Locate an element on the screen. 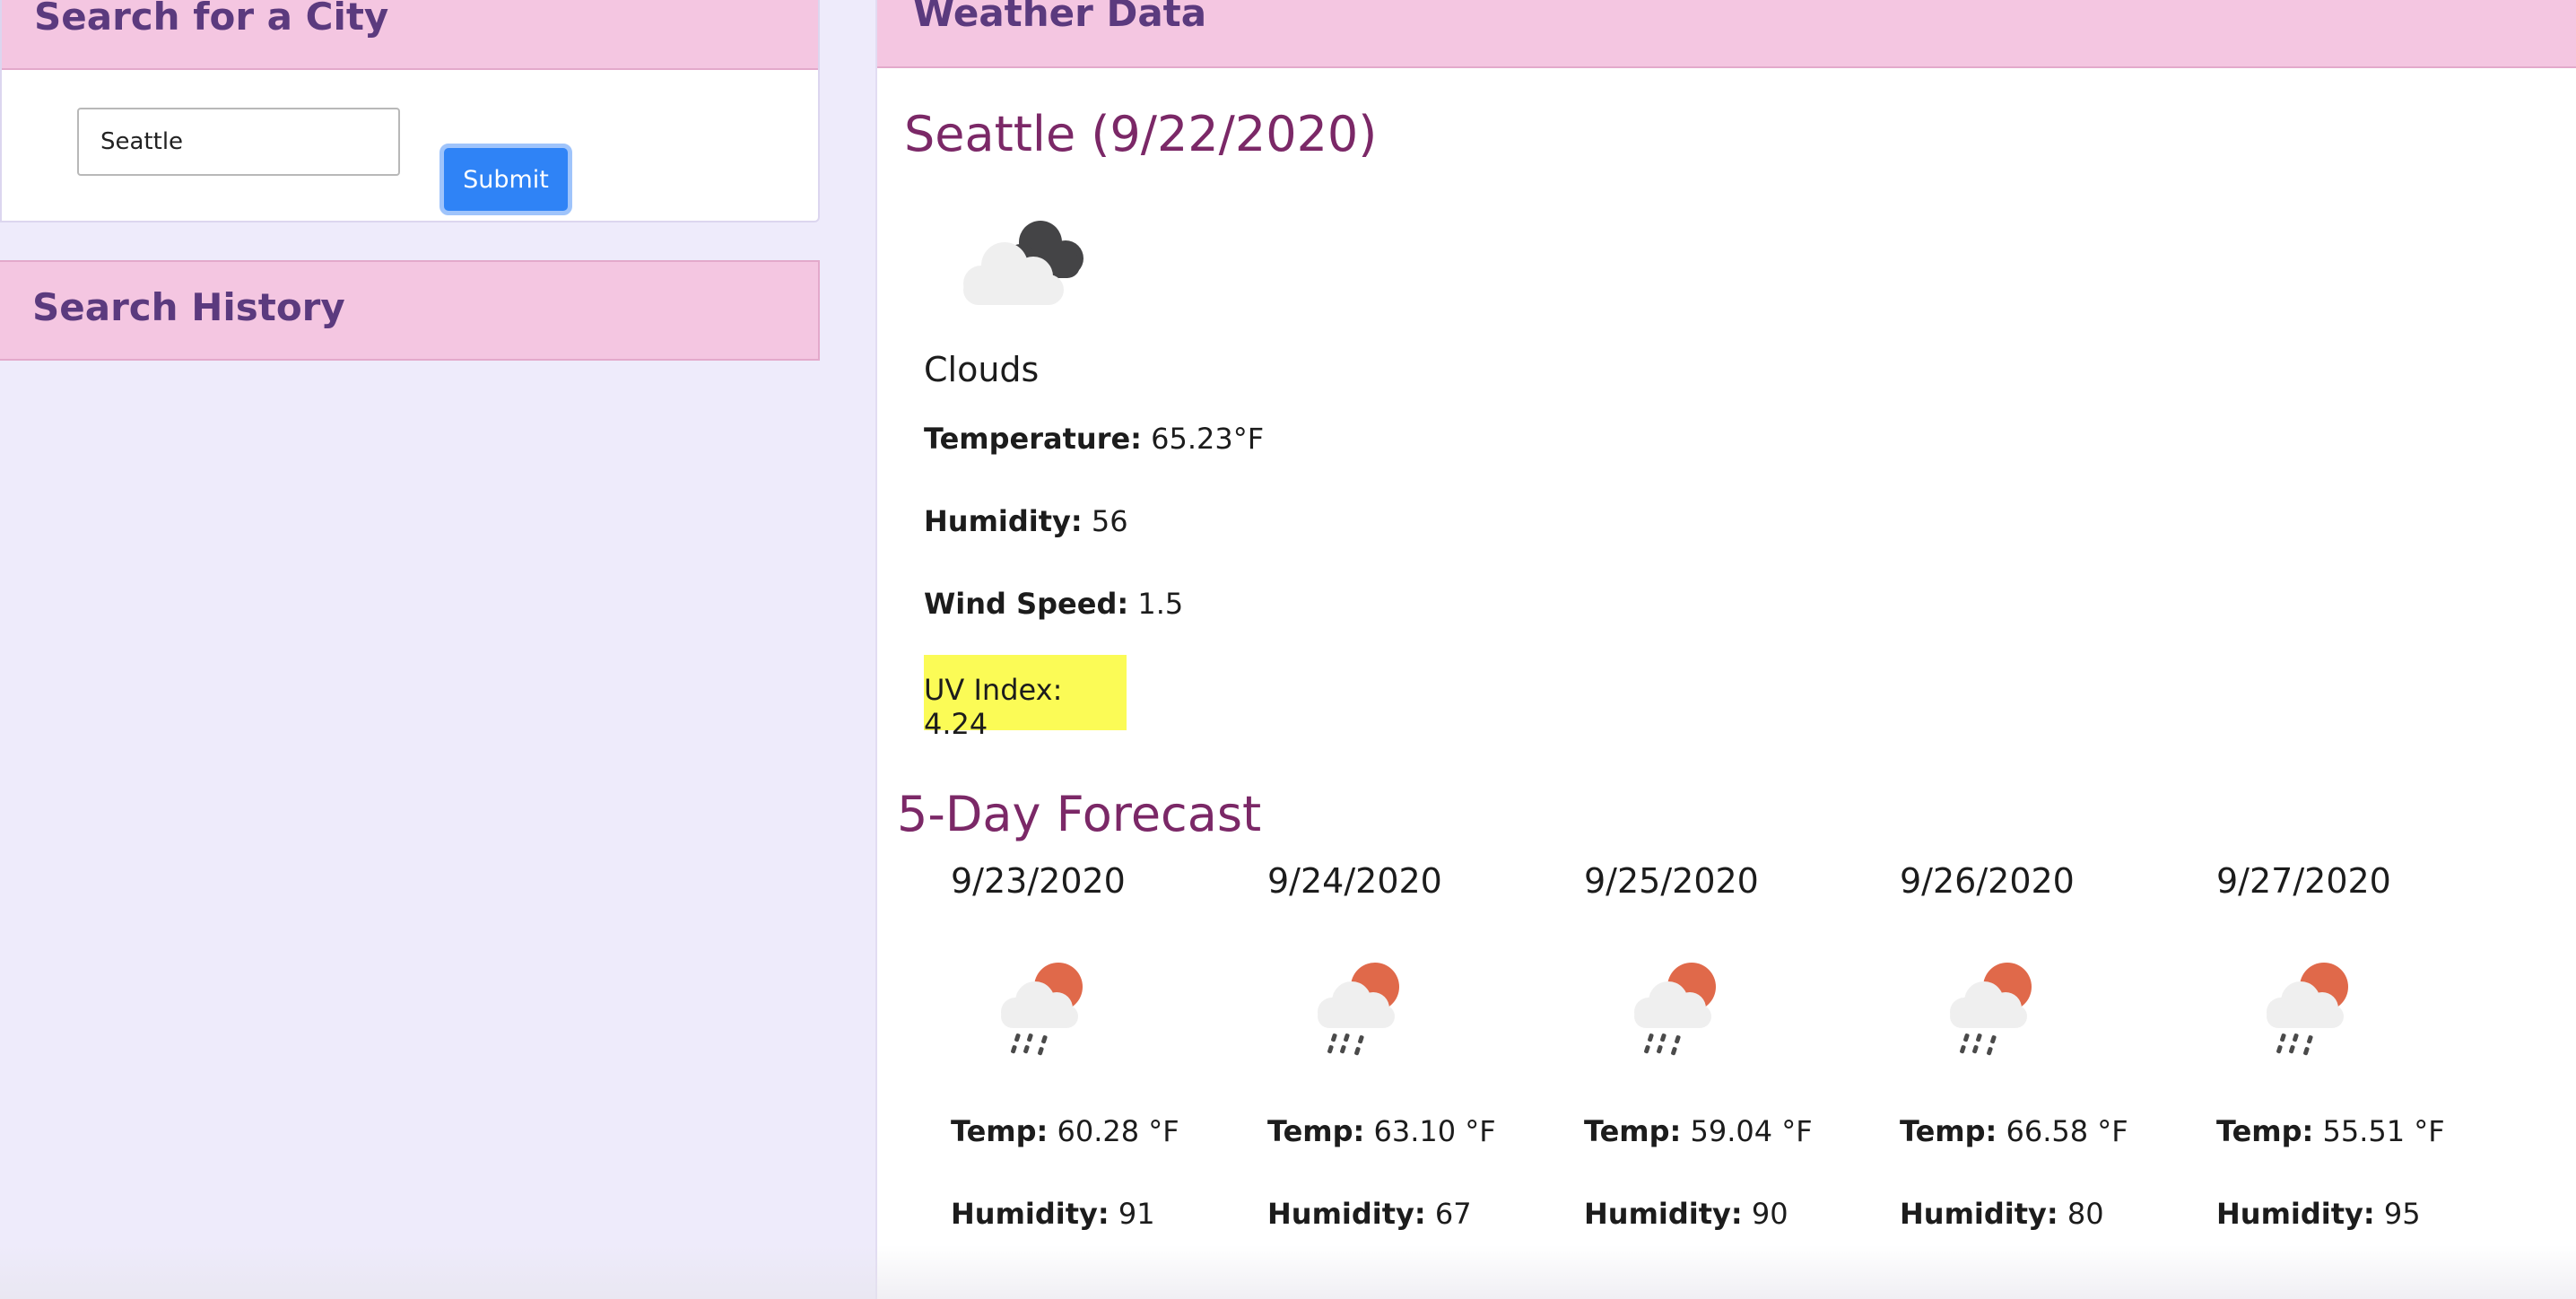 This screenshot has height=1299, width=2576. wind-speed-stat: Wind Speed: 1.5 is located at coordinates (1053, 604).